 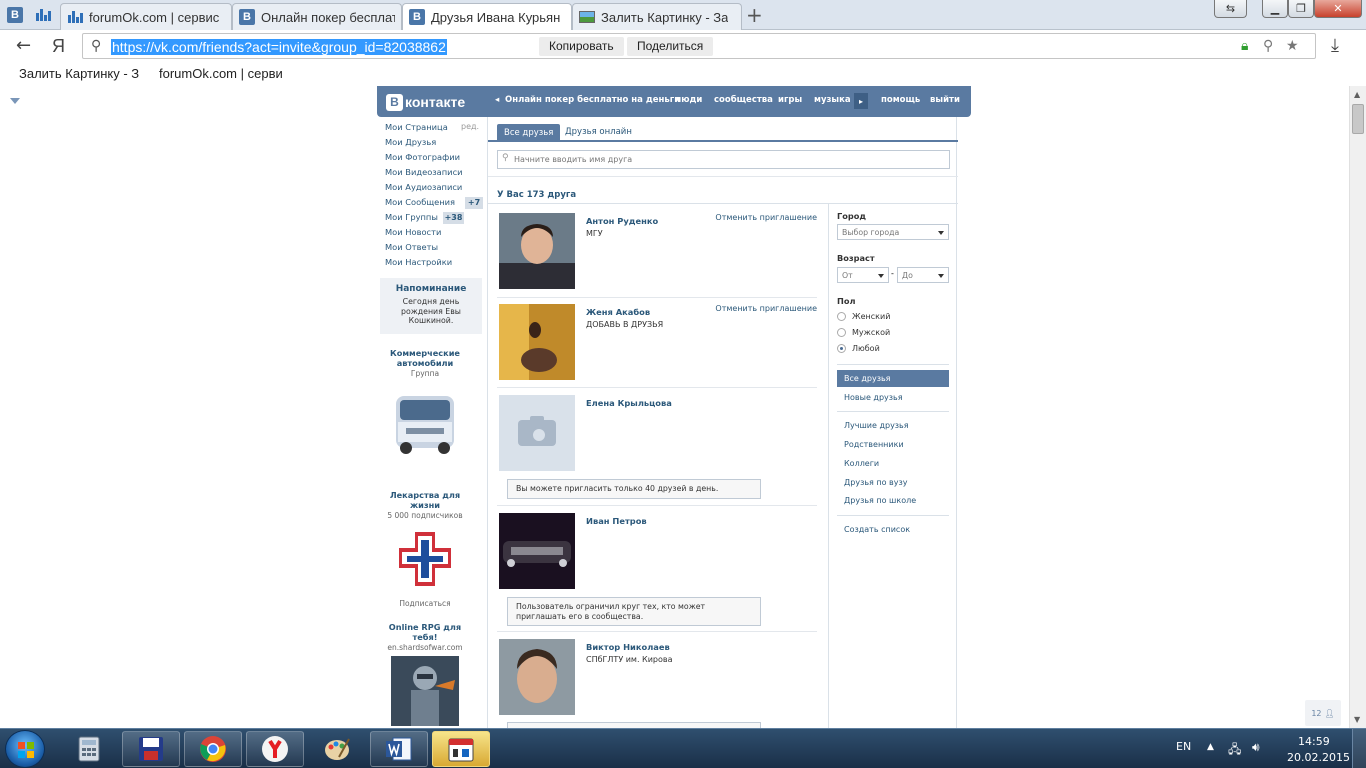 I want to click on bookmark-upload-image: Залить Картинку - З, so click(x=83, y=73).